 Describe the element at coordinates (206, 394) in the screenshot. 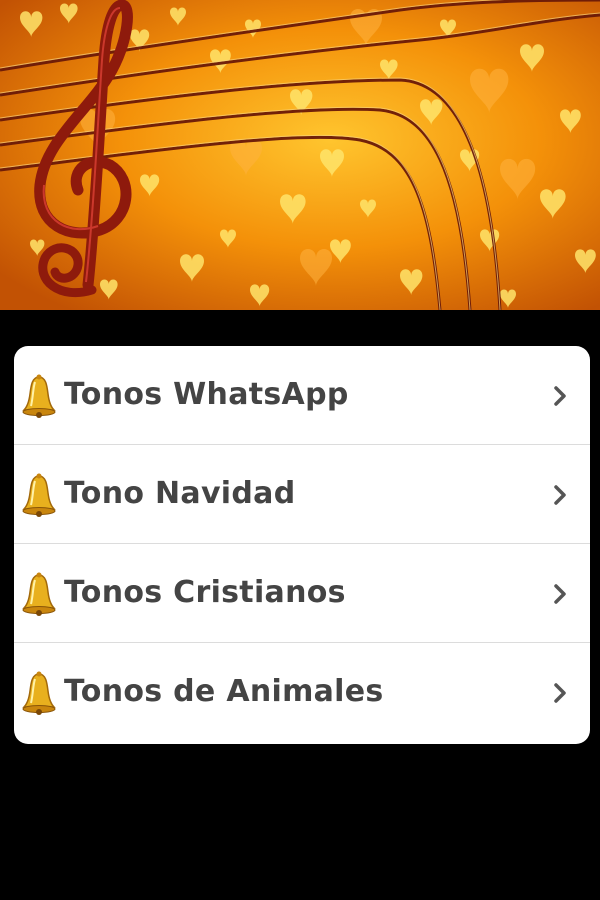

I see `list-item-label: Tonos WhatsApp` at that location.